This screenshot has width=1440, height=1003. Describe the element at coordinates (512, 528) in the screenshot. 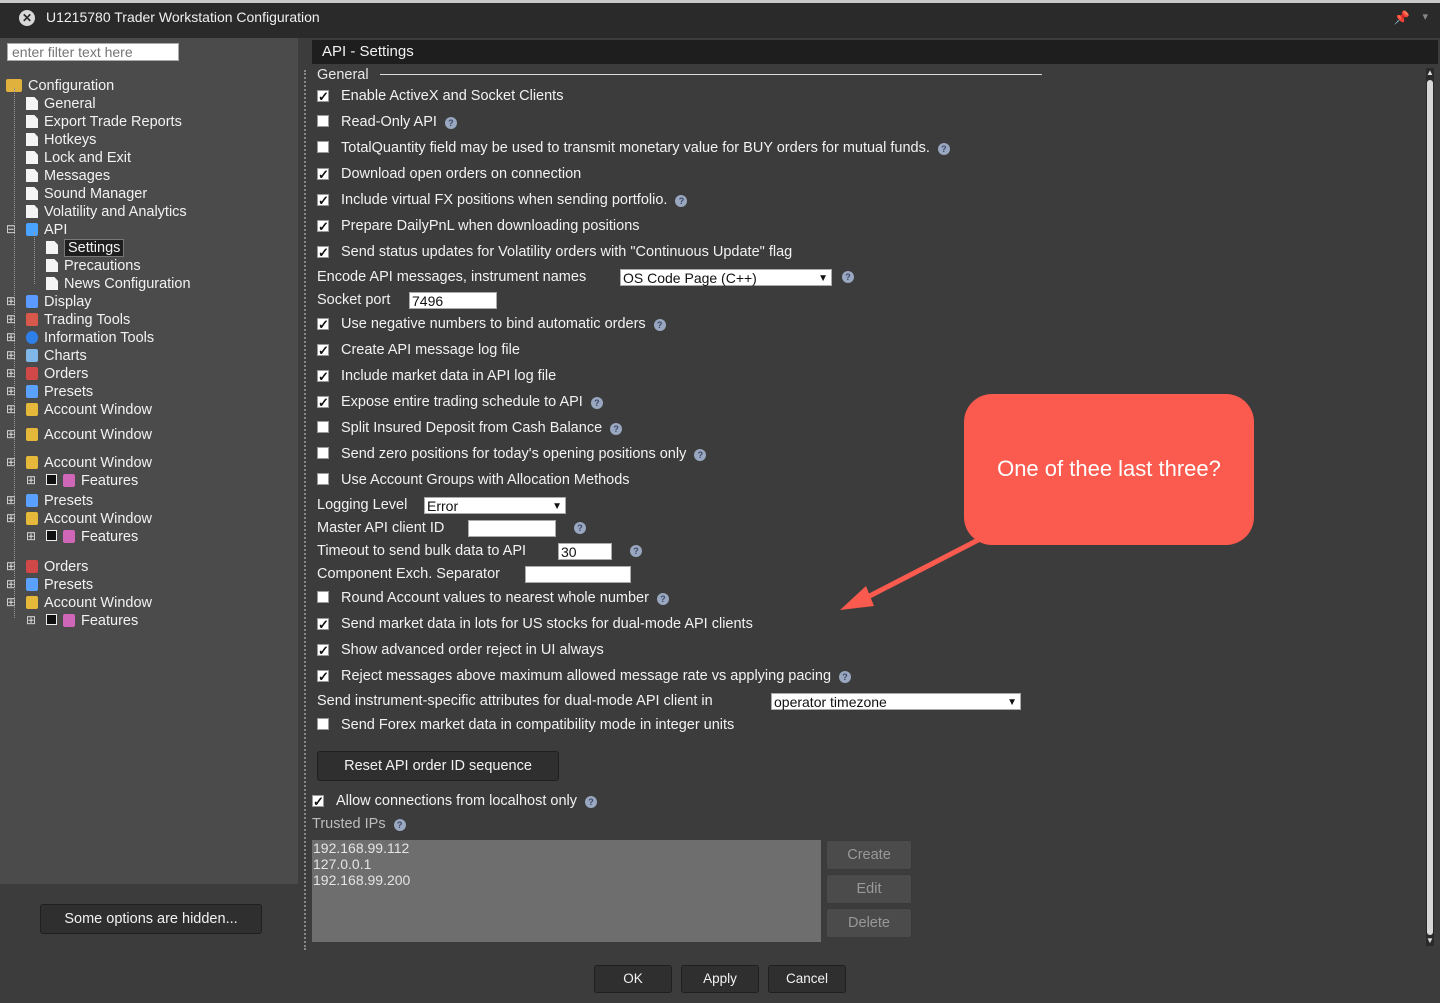

I see `master-client-id-input` at that location.